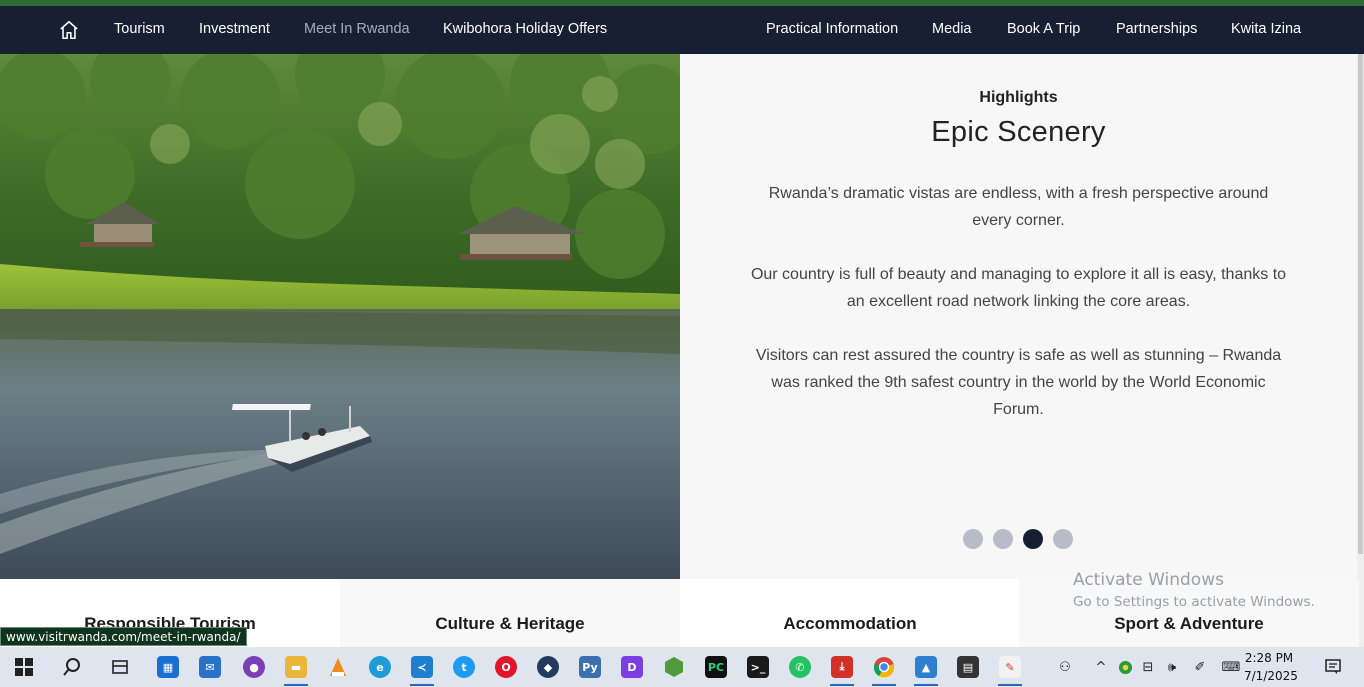 The height and width of the screenshot is (687, 1364). Describe the element at coordinates (1065, 667) in the screenshot. I see `people-icon: ⚇` at that location.